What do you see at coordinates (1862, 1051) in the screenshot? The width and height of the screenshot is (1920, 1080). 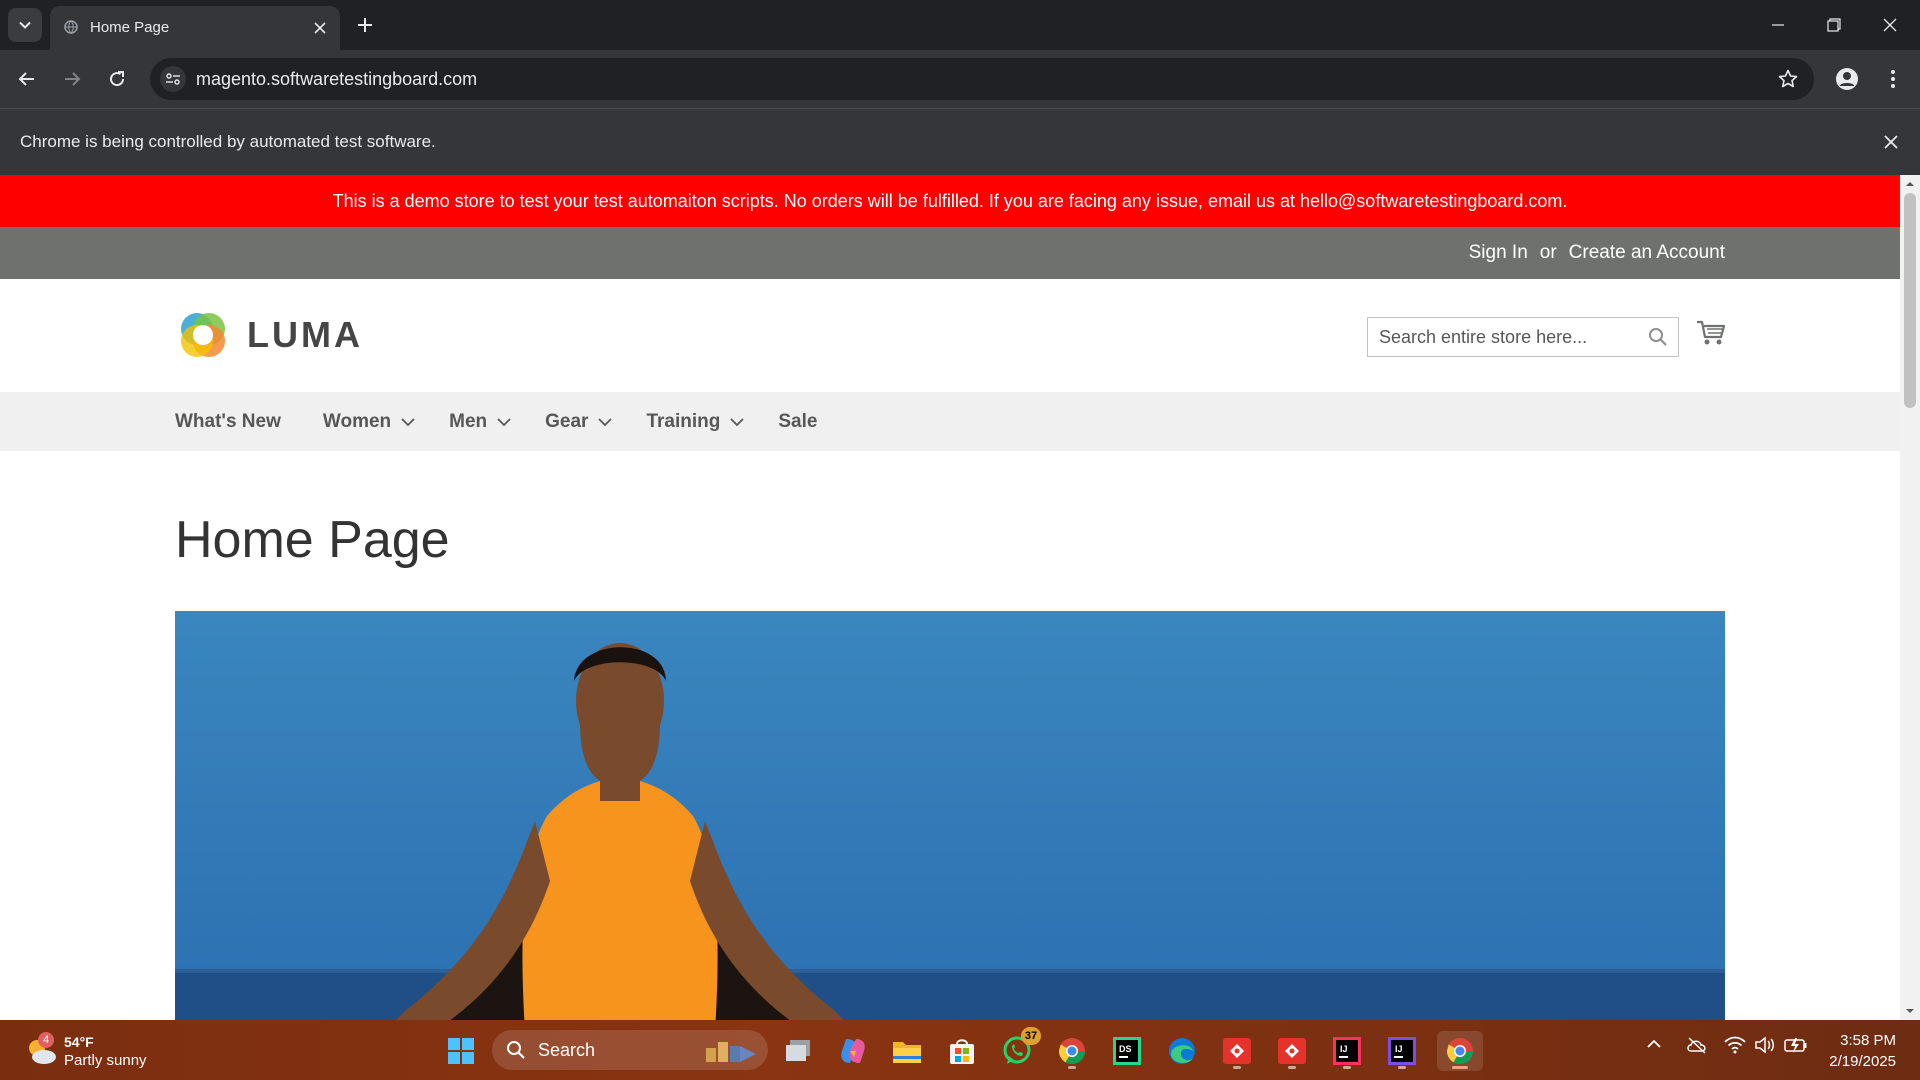 I see `system-clock: 3:58 PM 2/19/2025` at bounding box center [1862, 1051].